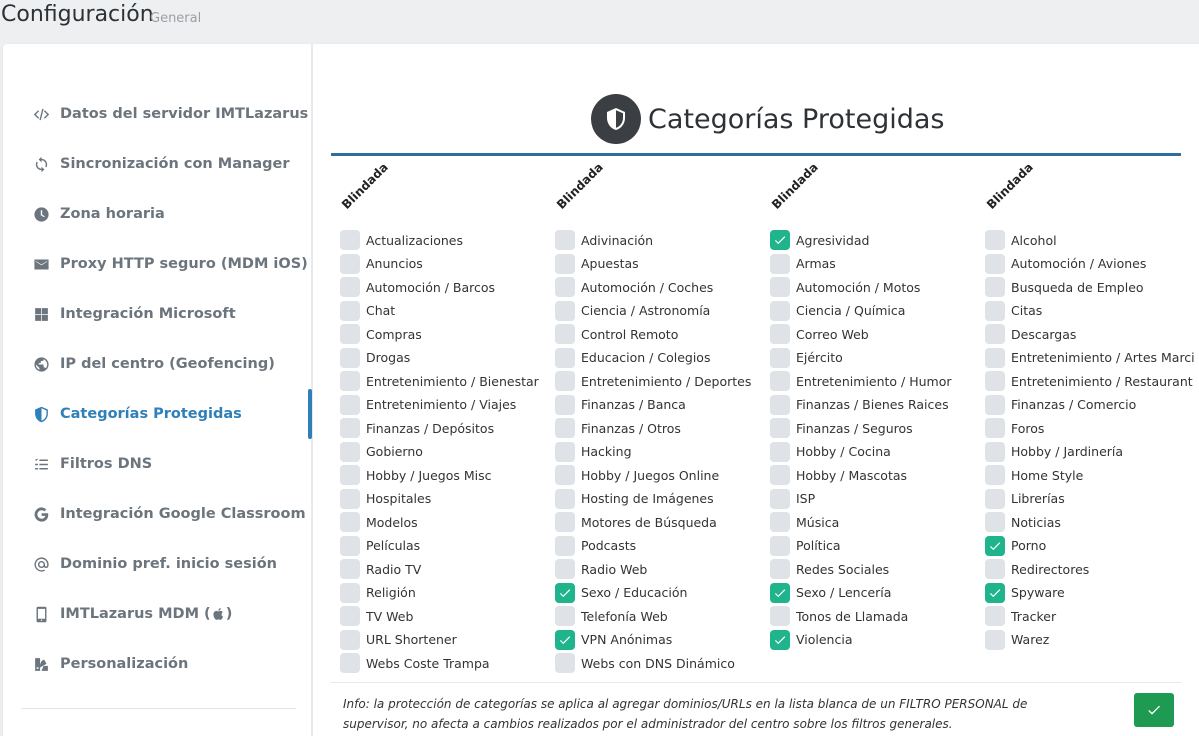 The height and width of the screenshot is (736, 1199). Describe the element at coordinates (77, 14) in the screenshot. I see `page-title: Configuración` at that location.